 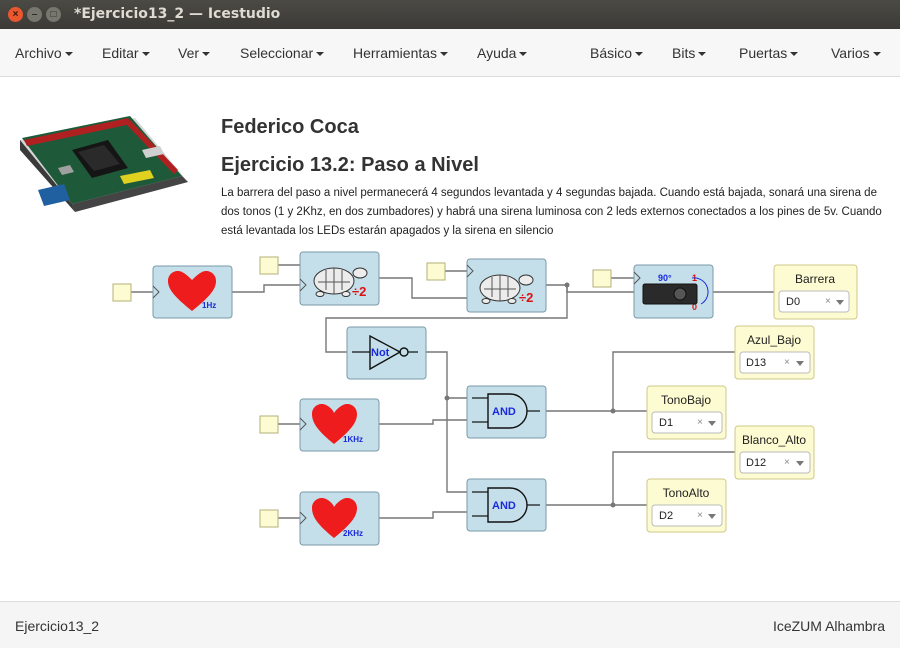 What do you see at coordinates (774, 352) in the screenshot?
I see `output-azul-bajo: Azul_Bajo D13 ×` at bounding box center [774, 352].